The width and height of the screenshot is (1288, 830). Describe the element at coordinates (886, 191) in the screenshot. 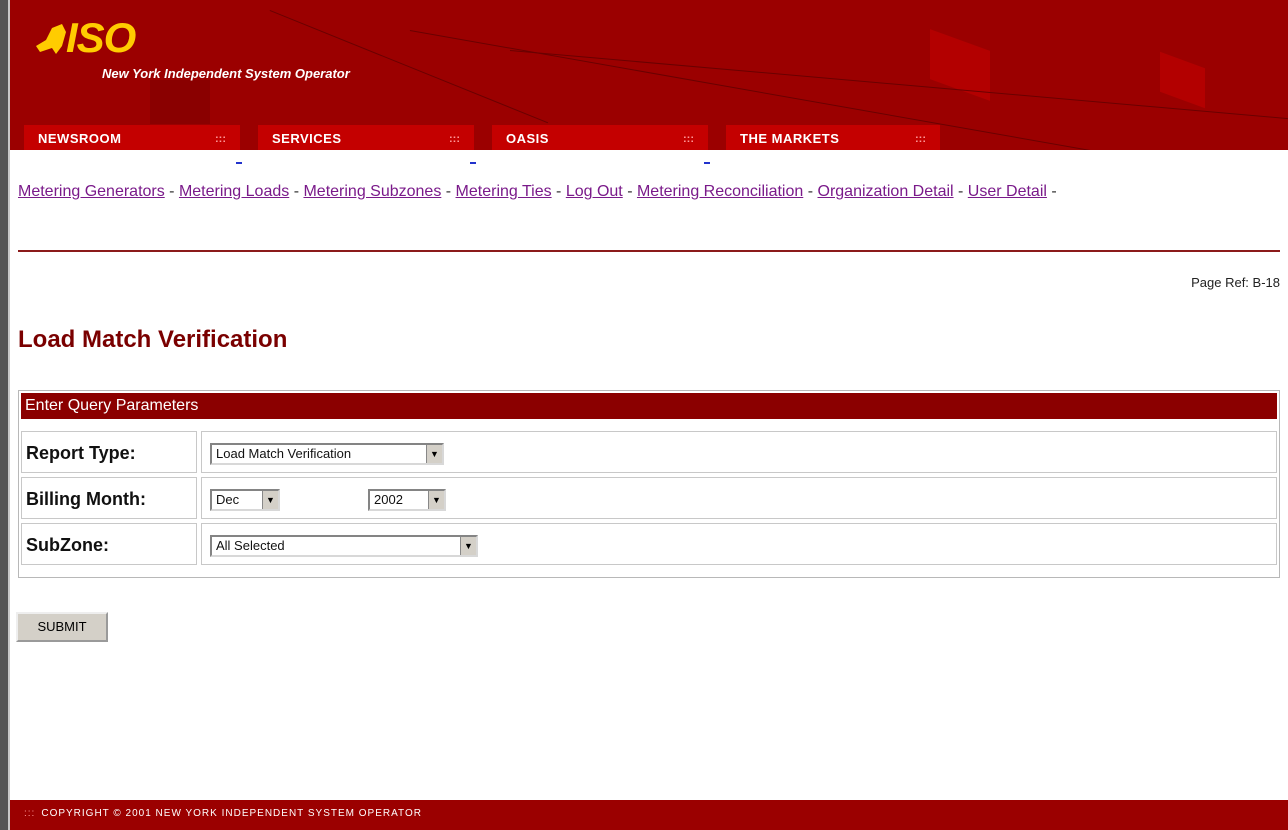

I see `link-organization-detail: Organization Detail` at that location.